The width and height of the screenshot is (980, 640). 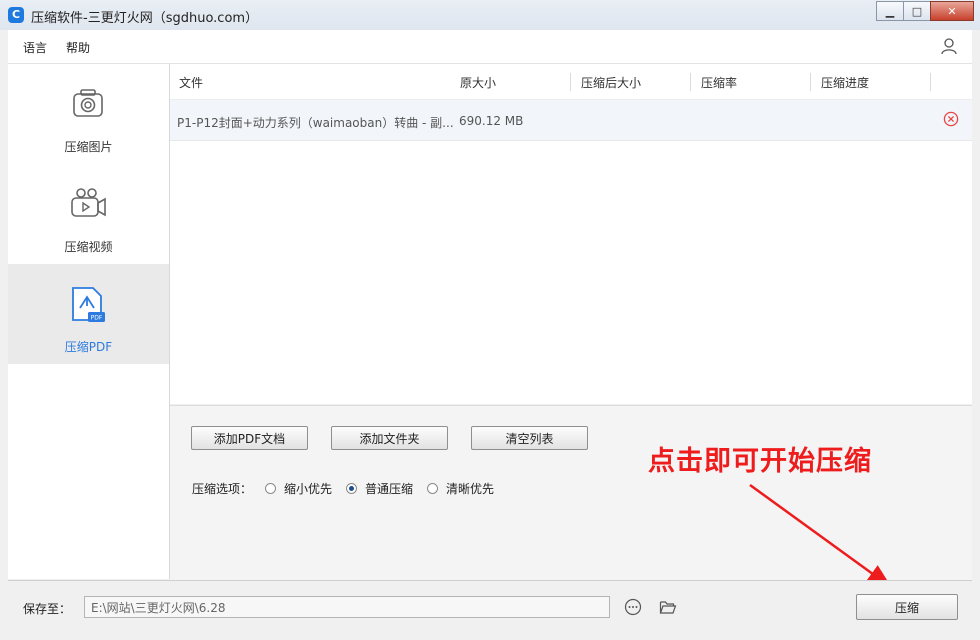 I want to click on save-path-input, so click(x=347, y=607).